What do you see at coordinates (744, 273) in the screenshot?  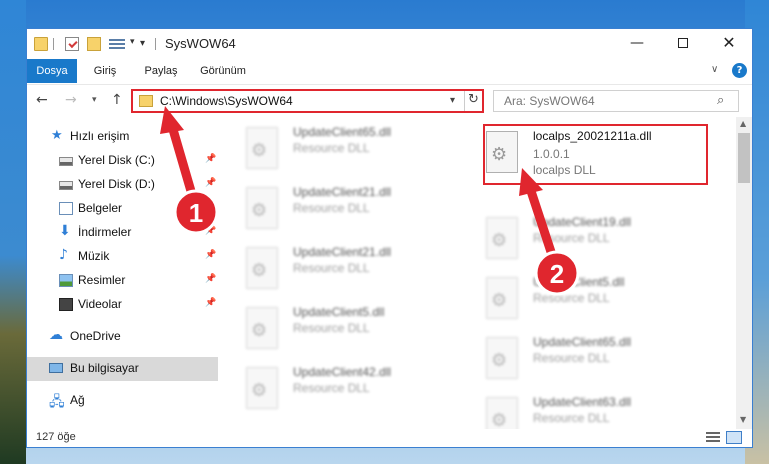 I see `vertical-scrollbar: ▲ ▼` at bounding box center [744, 273].